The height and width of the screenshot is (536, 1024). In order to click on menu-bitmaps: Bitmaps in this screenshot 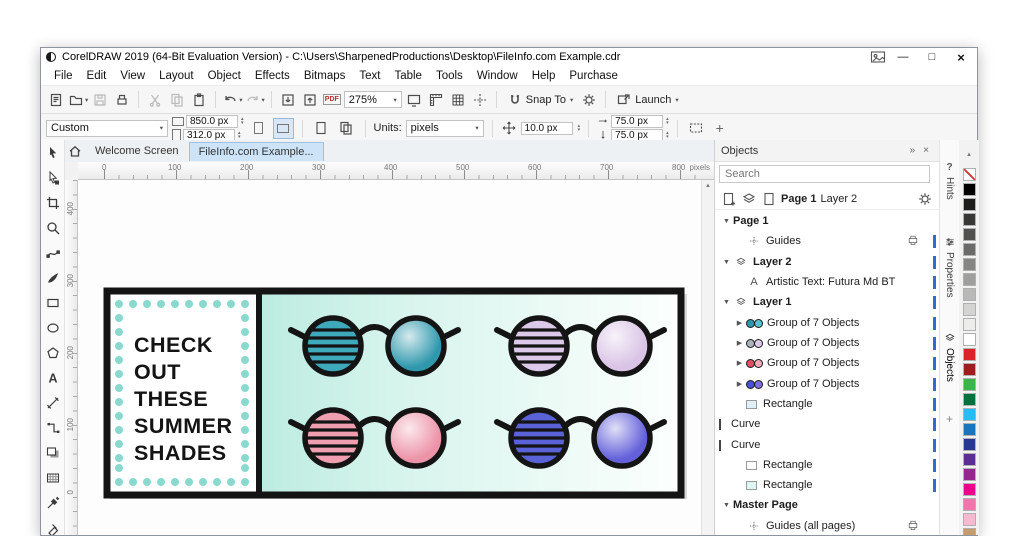, I will do `click(325, 76)`.